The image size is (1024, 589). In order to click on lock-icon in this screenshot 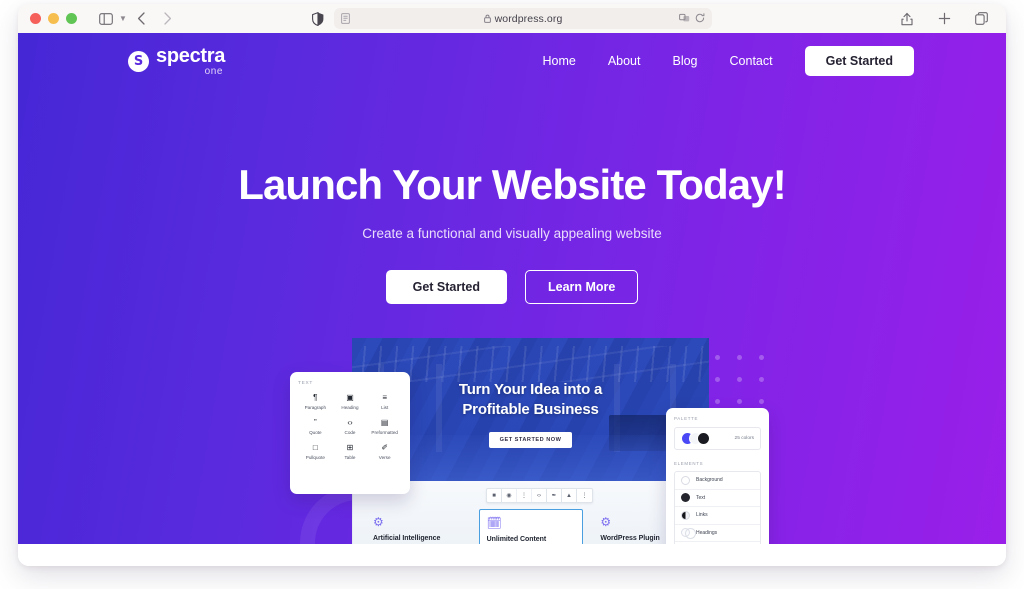, I will do `click(487, 18)`.